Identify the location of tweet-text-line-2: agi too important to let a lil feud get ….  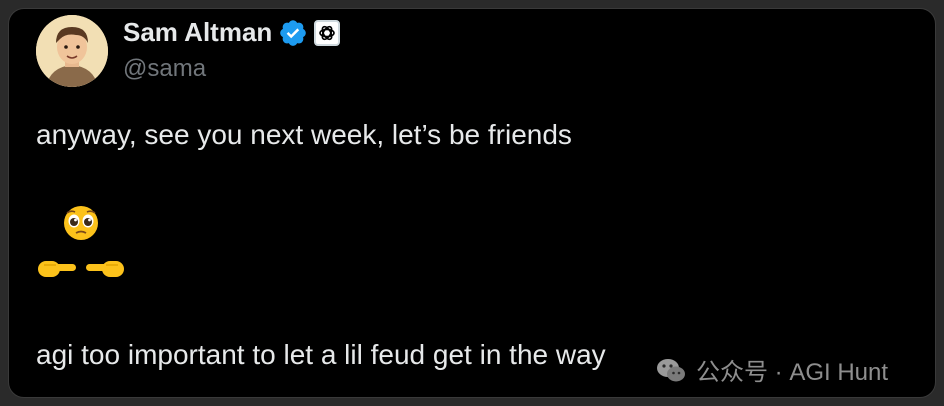
(321, 354).